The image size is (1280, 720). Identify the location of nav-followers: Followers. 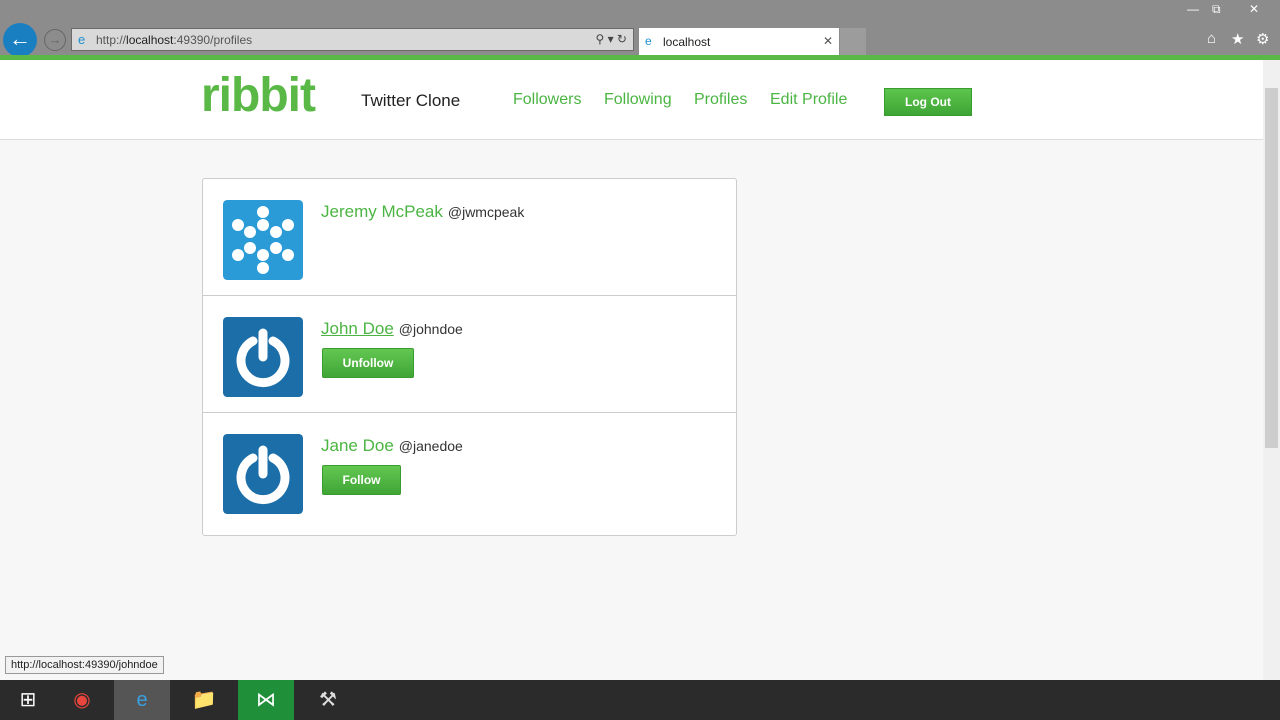
(547, 100).